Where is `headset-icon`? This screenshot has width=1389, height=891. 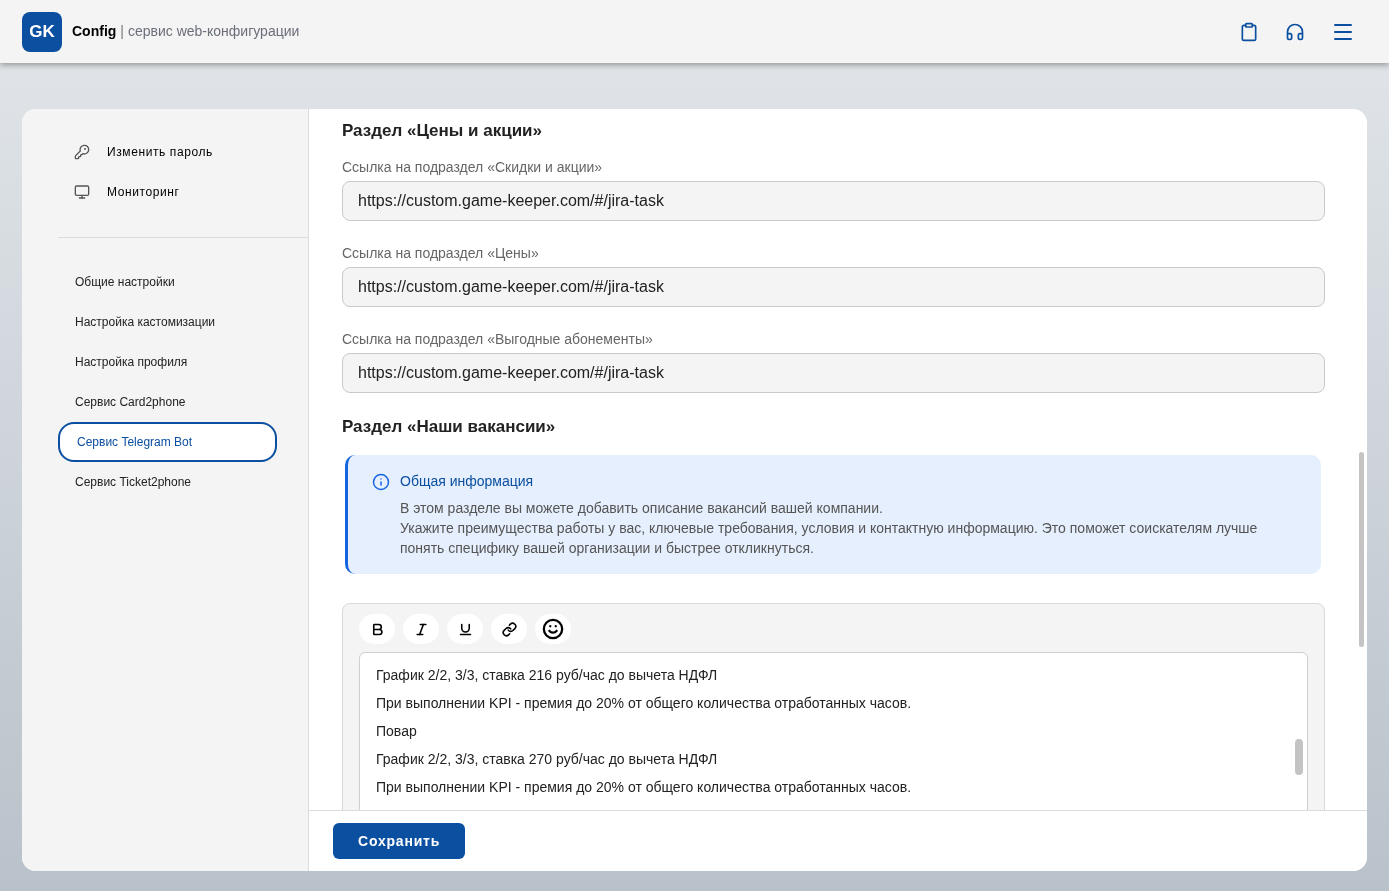
headset-icon is located at coordinates (1295, 31).